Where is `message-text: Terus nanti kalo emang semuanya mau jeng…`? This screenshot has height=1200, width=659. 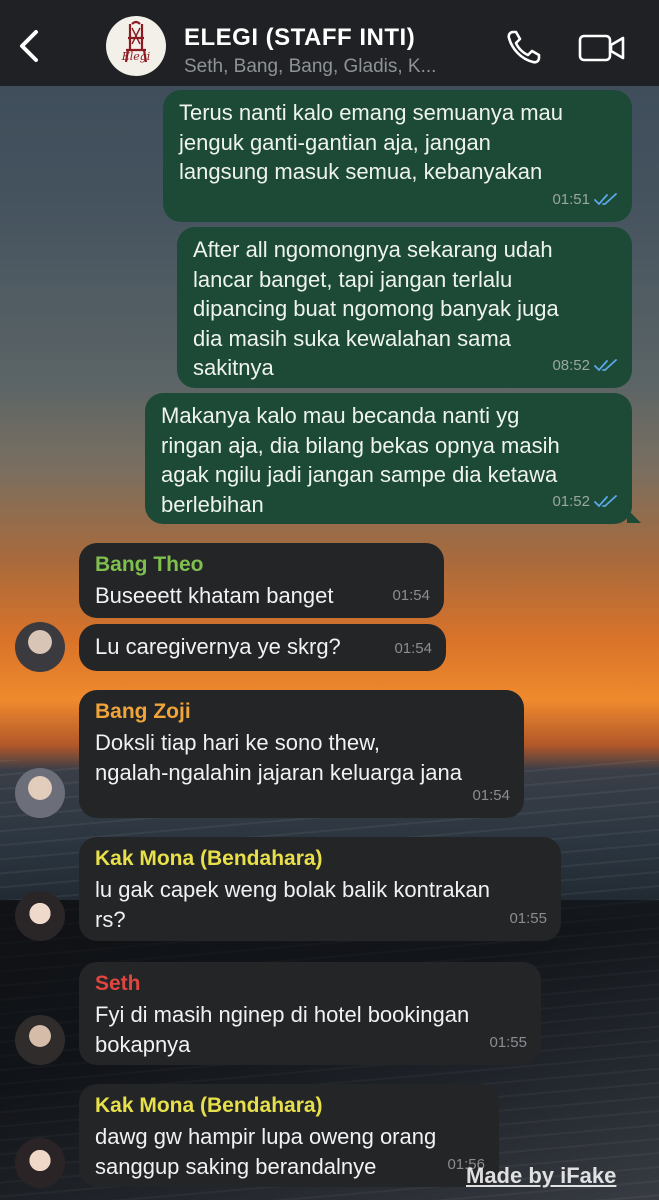 message-text: Terus nanti kalo emang semuanya mau jeng… is located at coordinates (371, 142).